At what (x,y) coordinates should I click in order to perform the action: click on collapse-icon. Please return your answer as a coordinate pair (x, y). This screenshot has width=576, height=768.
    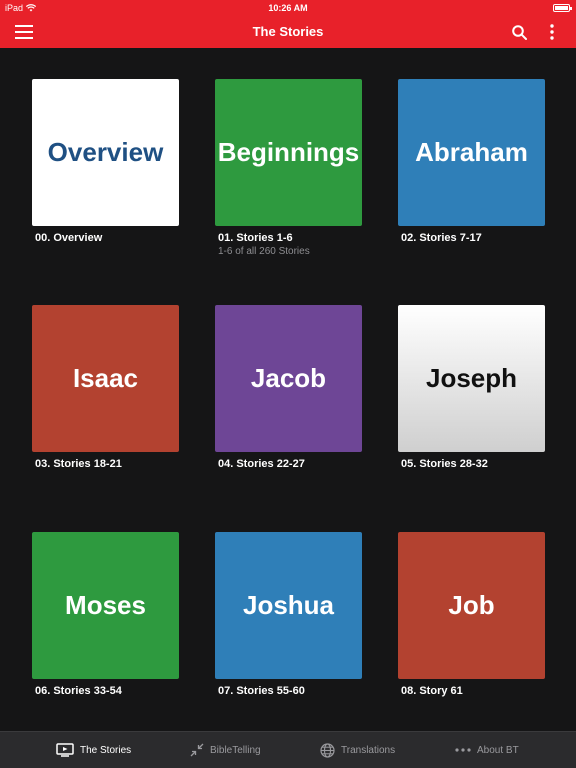
    Looking at the image, I should click on (197, 750).